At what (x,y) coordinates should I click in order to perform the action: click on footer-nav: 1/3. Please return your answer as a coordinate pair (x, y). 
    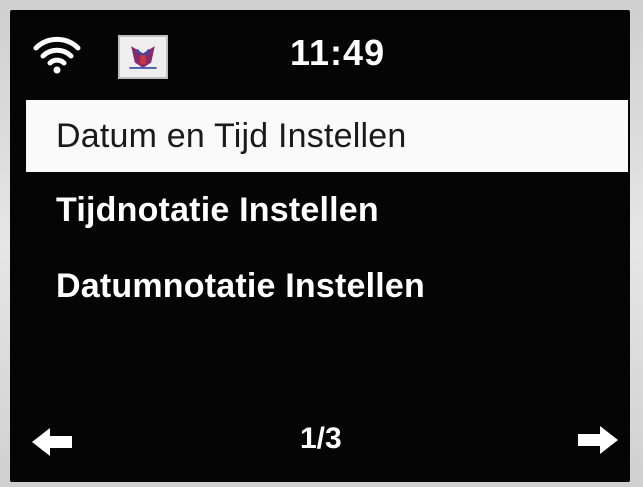
    Looking at the image, I should click on (320, 440).